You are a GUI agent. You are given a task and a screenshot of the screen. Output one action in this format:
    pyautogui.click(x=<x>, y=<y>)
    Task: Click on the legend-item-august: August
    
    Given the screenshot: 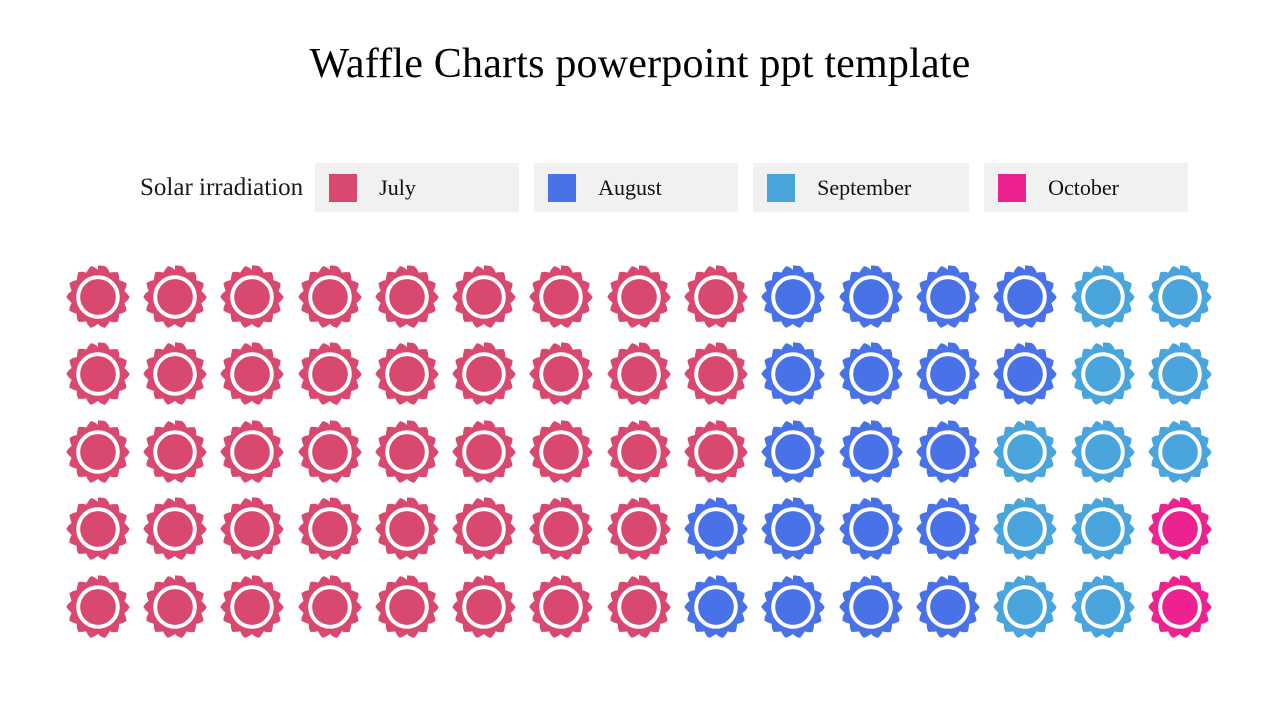 What is the action you would take?
    pyautogui.click(x=636, y=187)
    